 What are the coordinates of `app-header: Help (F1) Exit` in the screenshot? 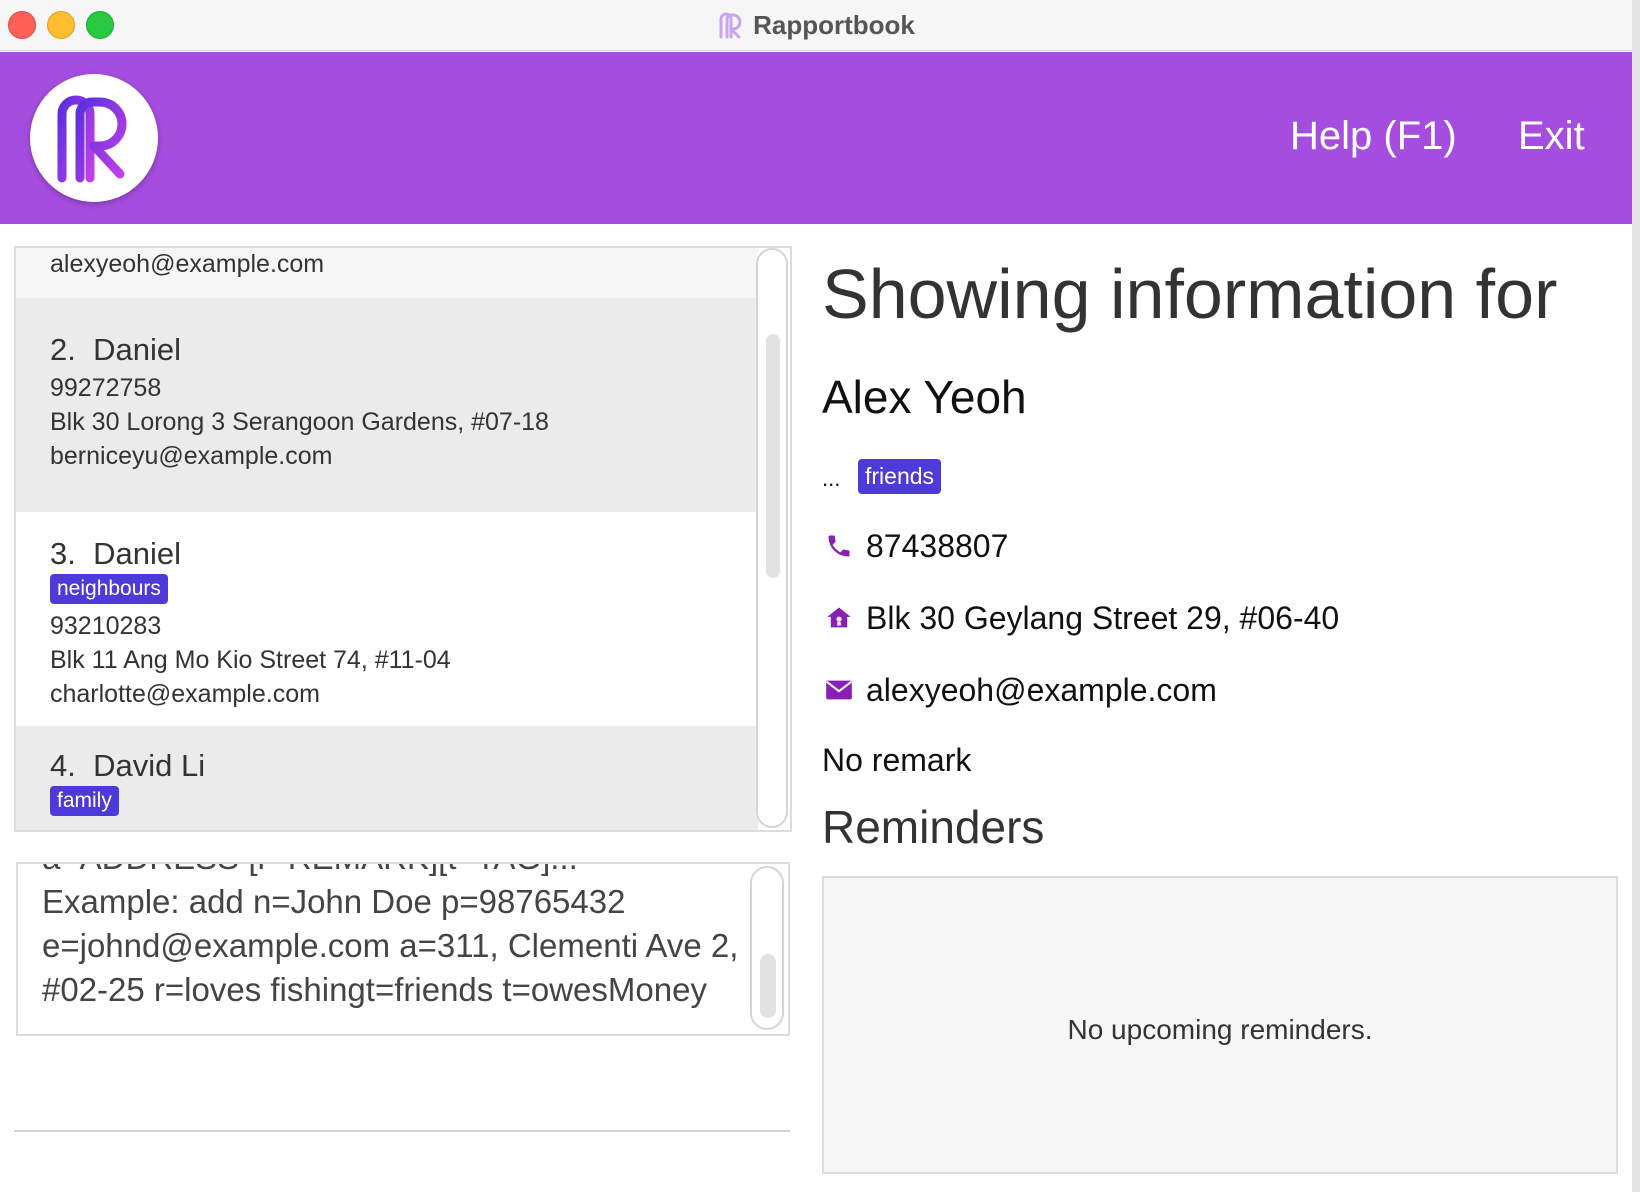 It's located at (816, 138).